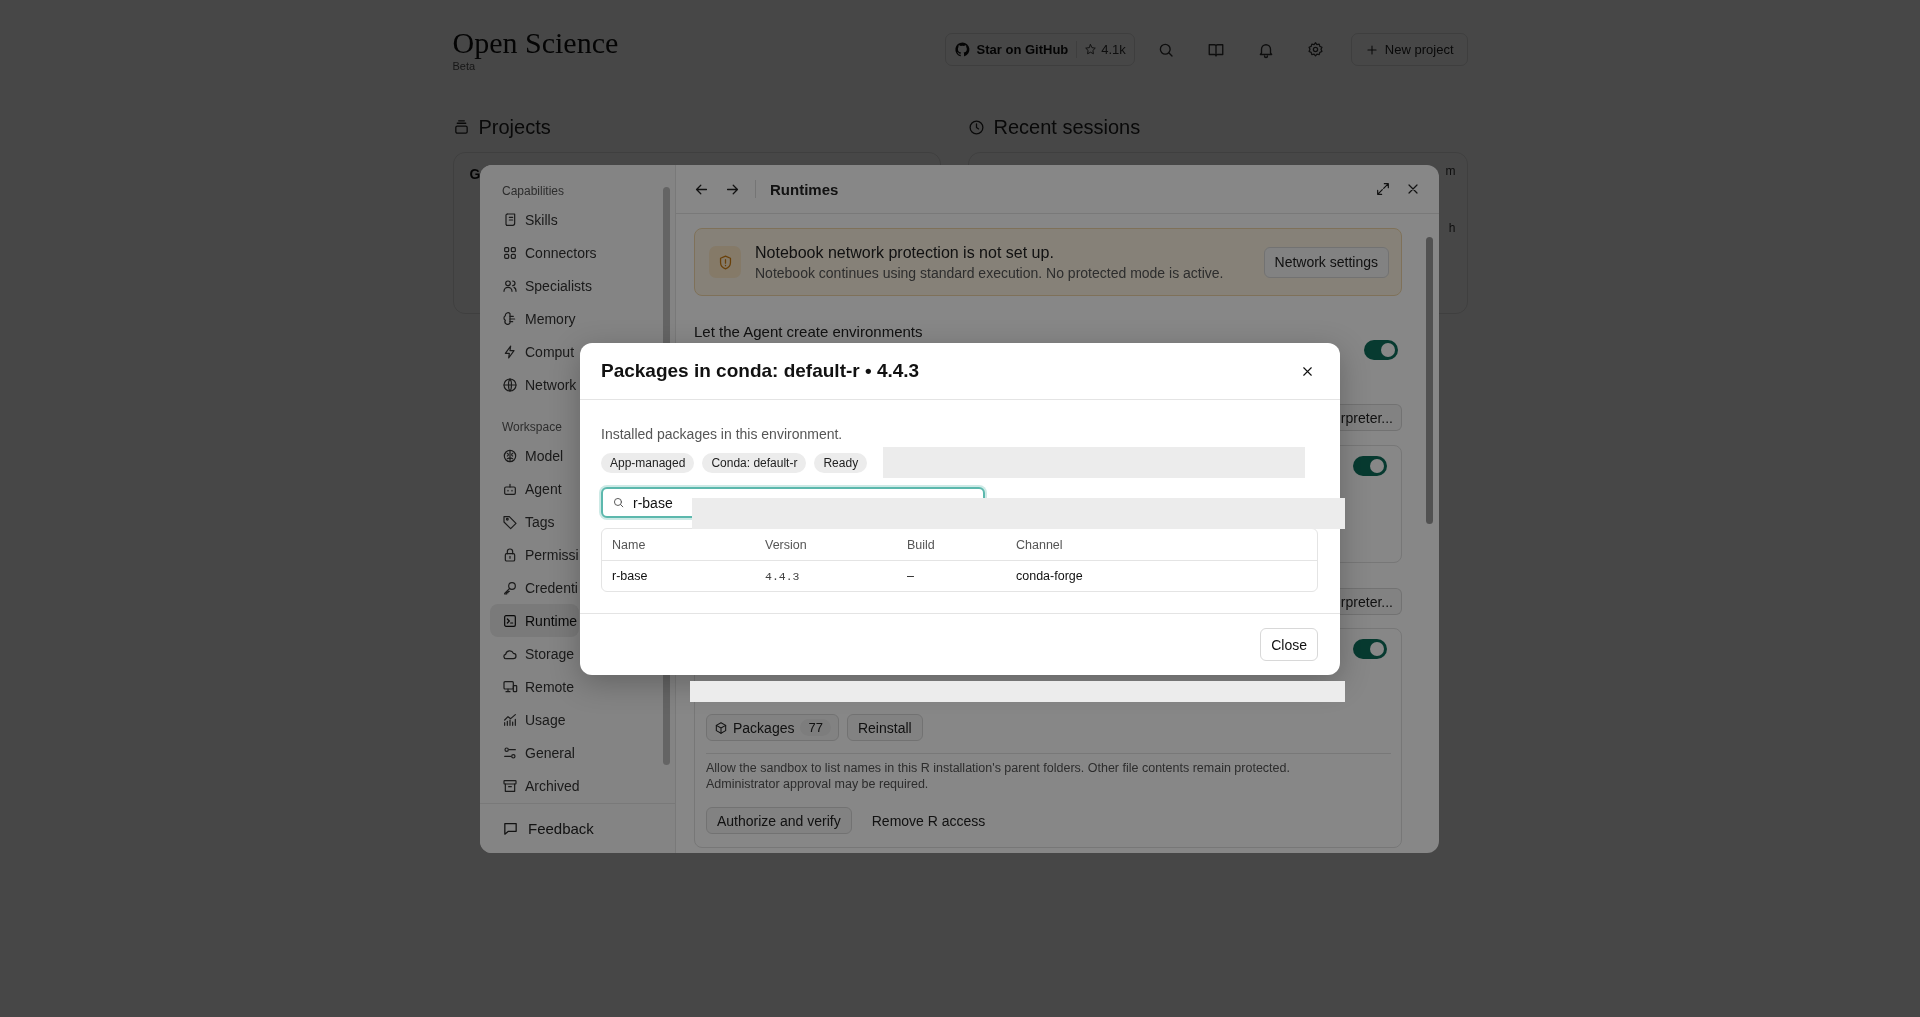 This screenshot has width=1920, height=1017. What do you see at coordinates (928, 820) in the screenshot?
I see `remove-access-button: Remove R access` at bounding box center [928, 820].